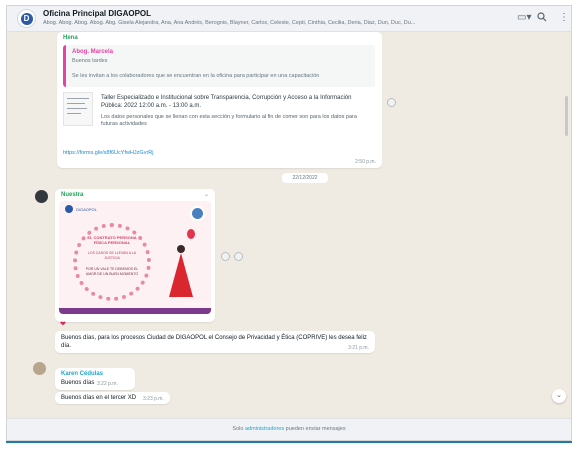  Describe the element at coordinates (95, 379) in the screenshot. I see `message-bubble: Karen Cédulas Buenos días 3:22 p.m.` at that location.